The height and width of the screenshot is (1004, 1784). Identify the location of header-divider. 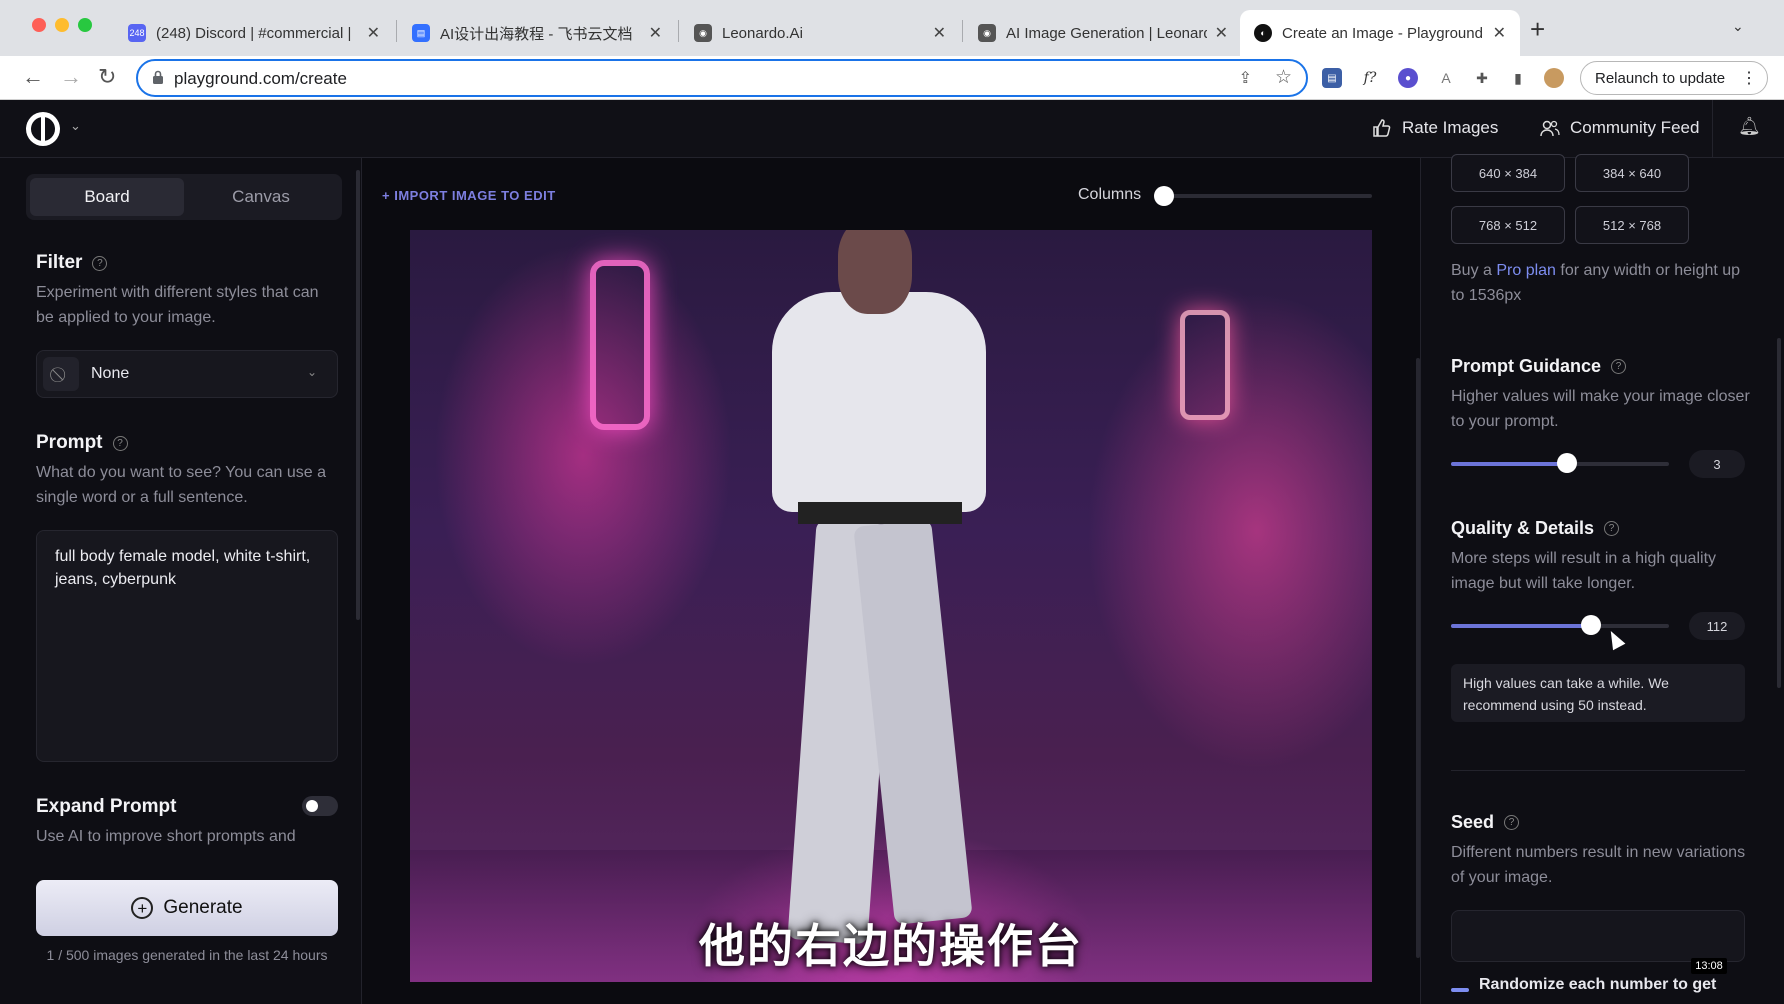
(1712, 129).